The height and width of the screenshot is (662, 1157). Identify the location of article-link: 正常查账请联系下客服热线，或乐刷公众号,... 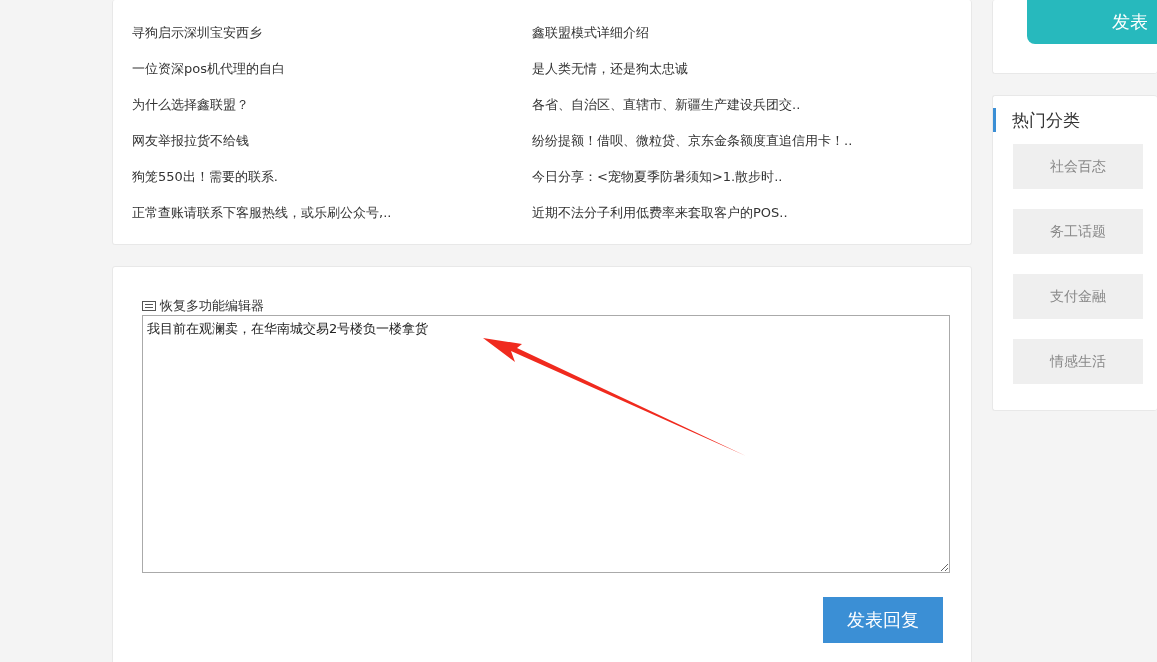
(332, 213).